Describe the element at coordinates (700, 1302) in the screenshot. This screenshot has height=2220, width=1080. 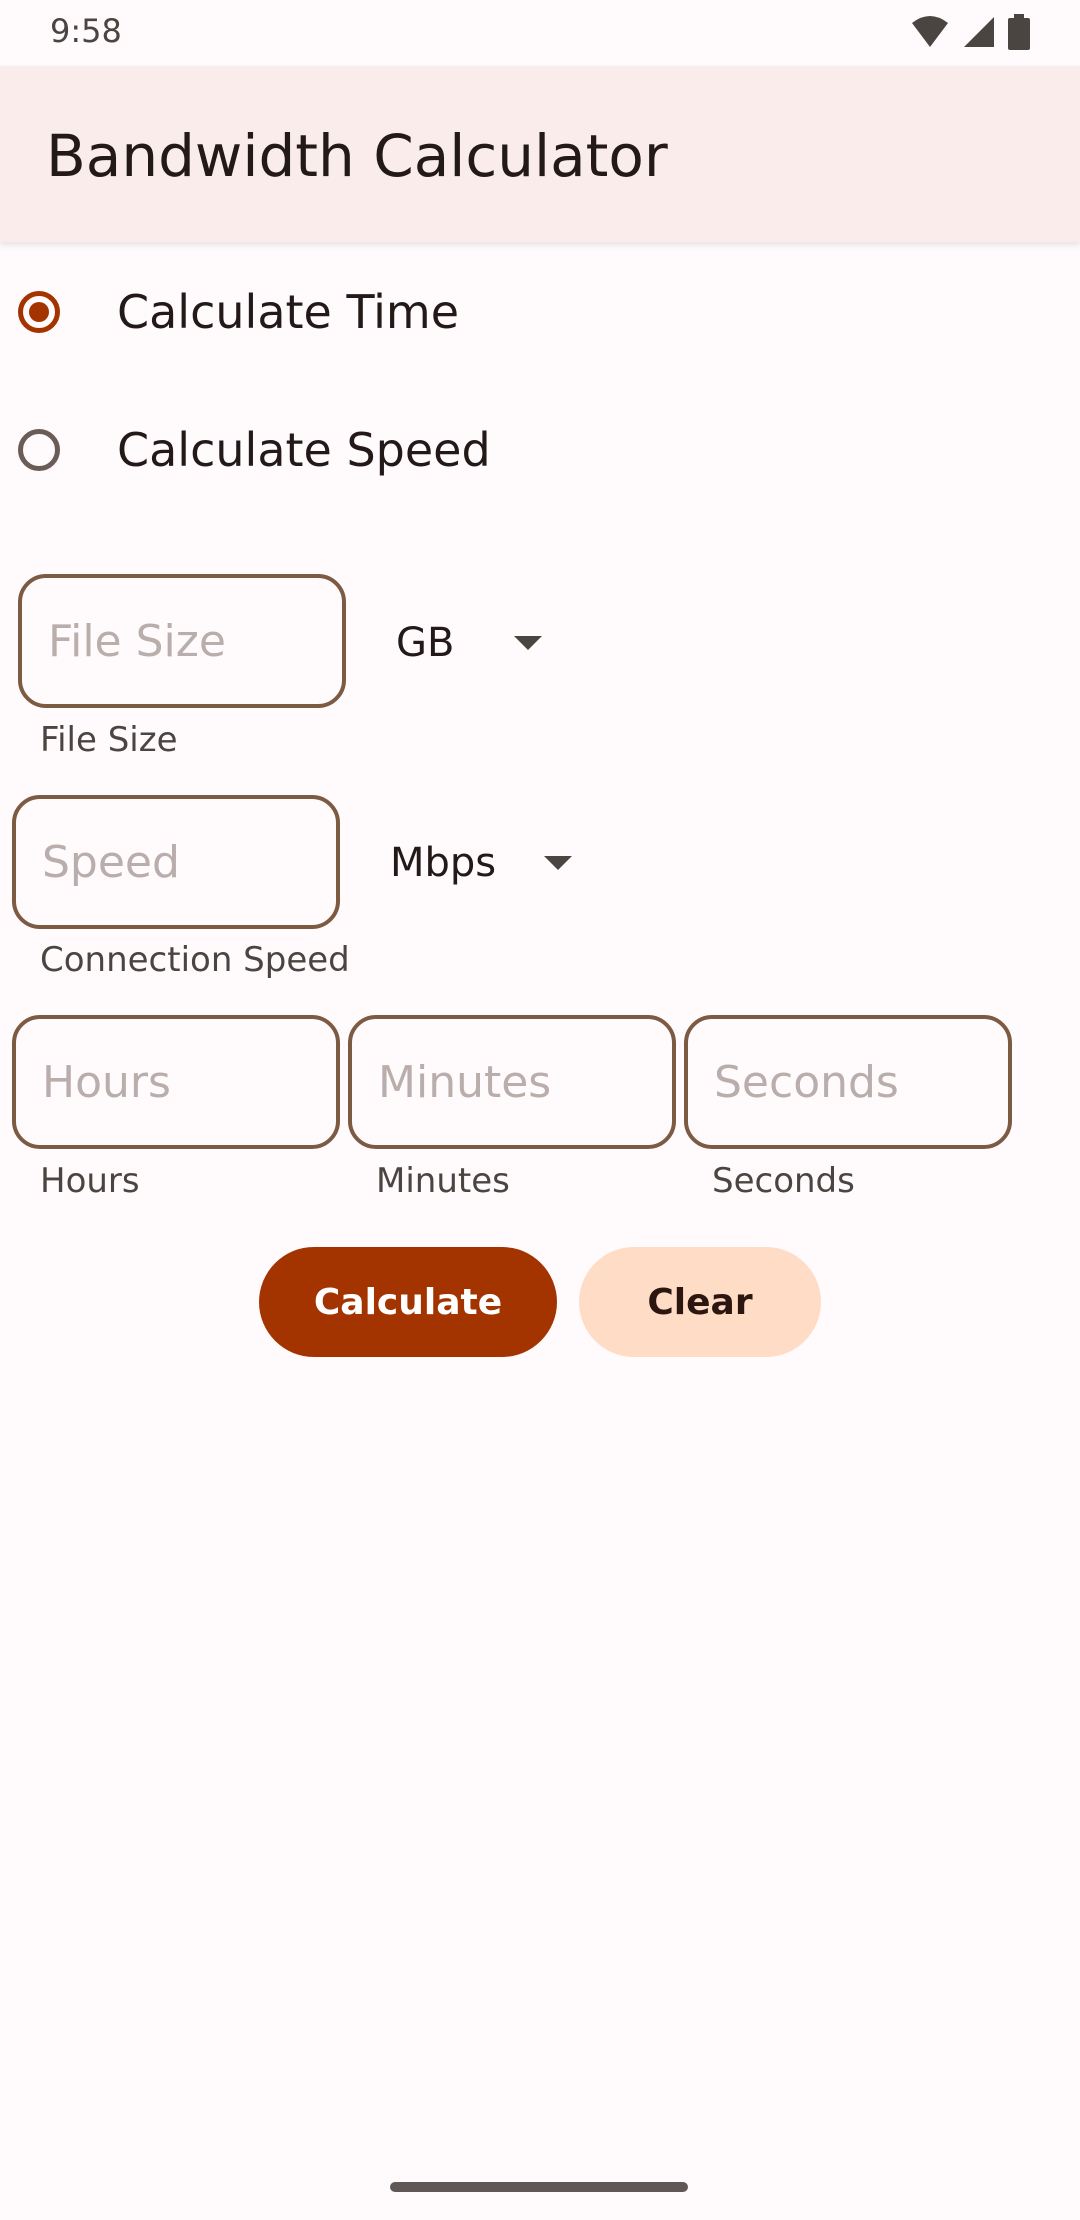
I see `clear-button: Clear` at that location.